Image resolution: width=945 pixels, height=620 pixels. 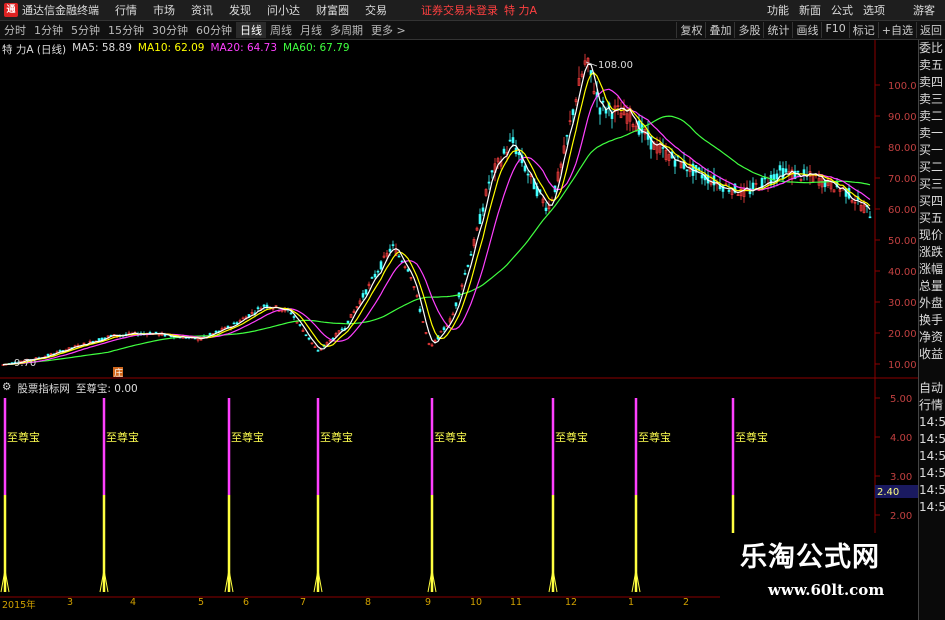 I want to click on price-tick: 60.00, so click(x=902, y=210).